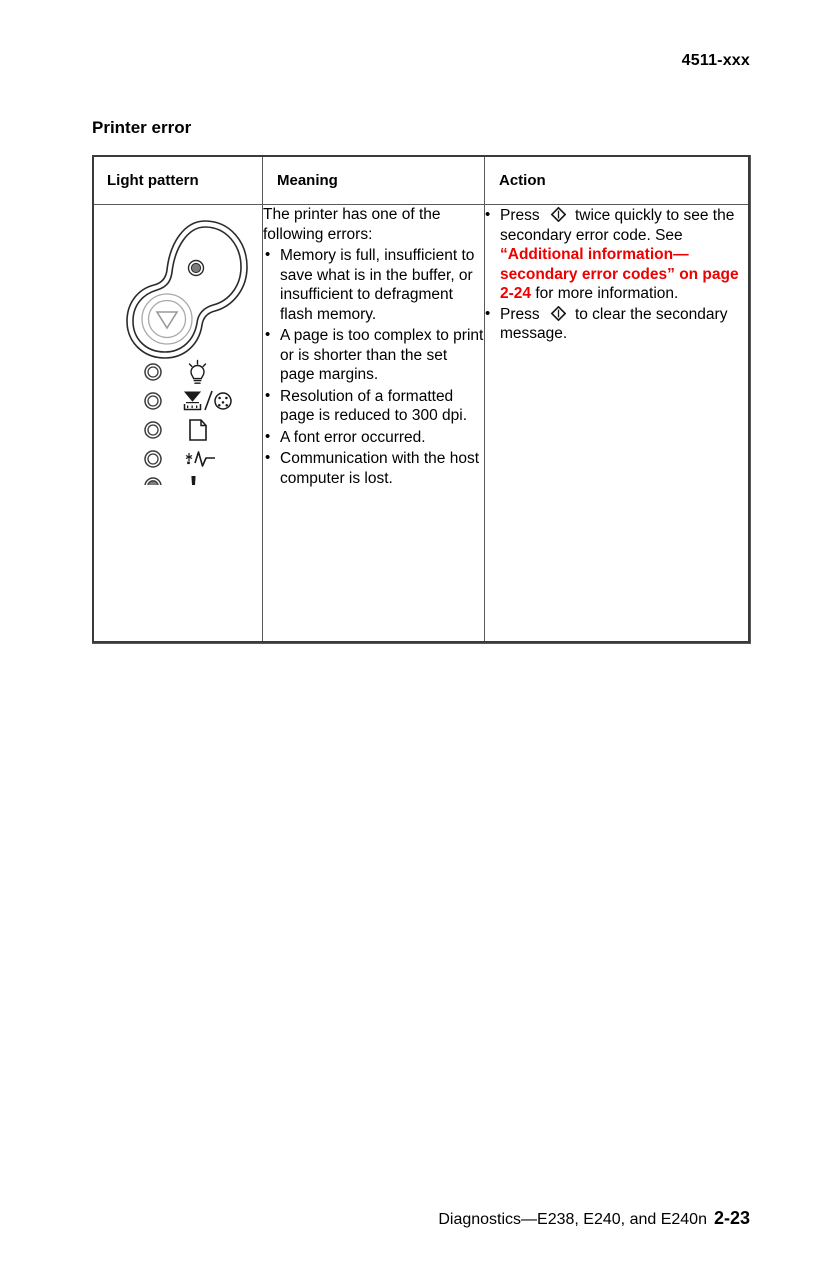 The height and width of the screenshot is (1275, 825). I want to click on action-press-label-2: Press, so click(520, 314).